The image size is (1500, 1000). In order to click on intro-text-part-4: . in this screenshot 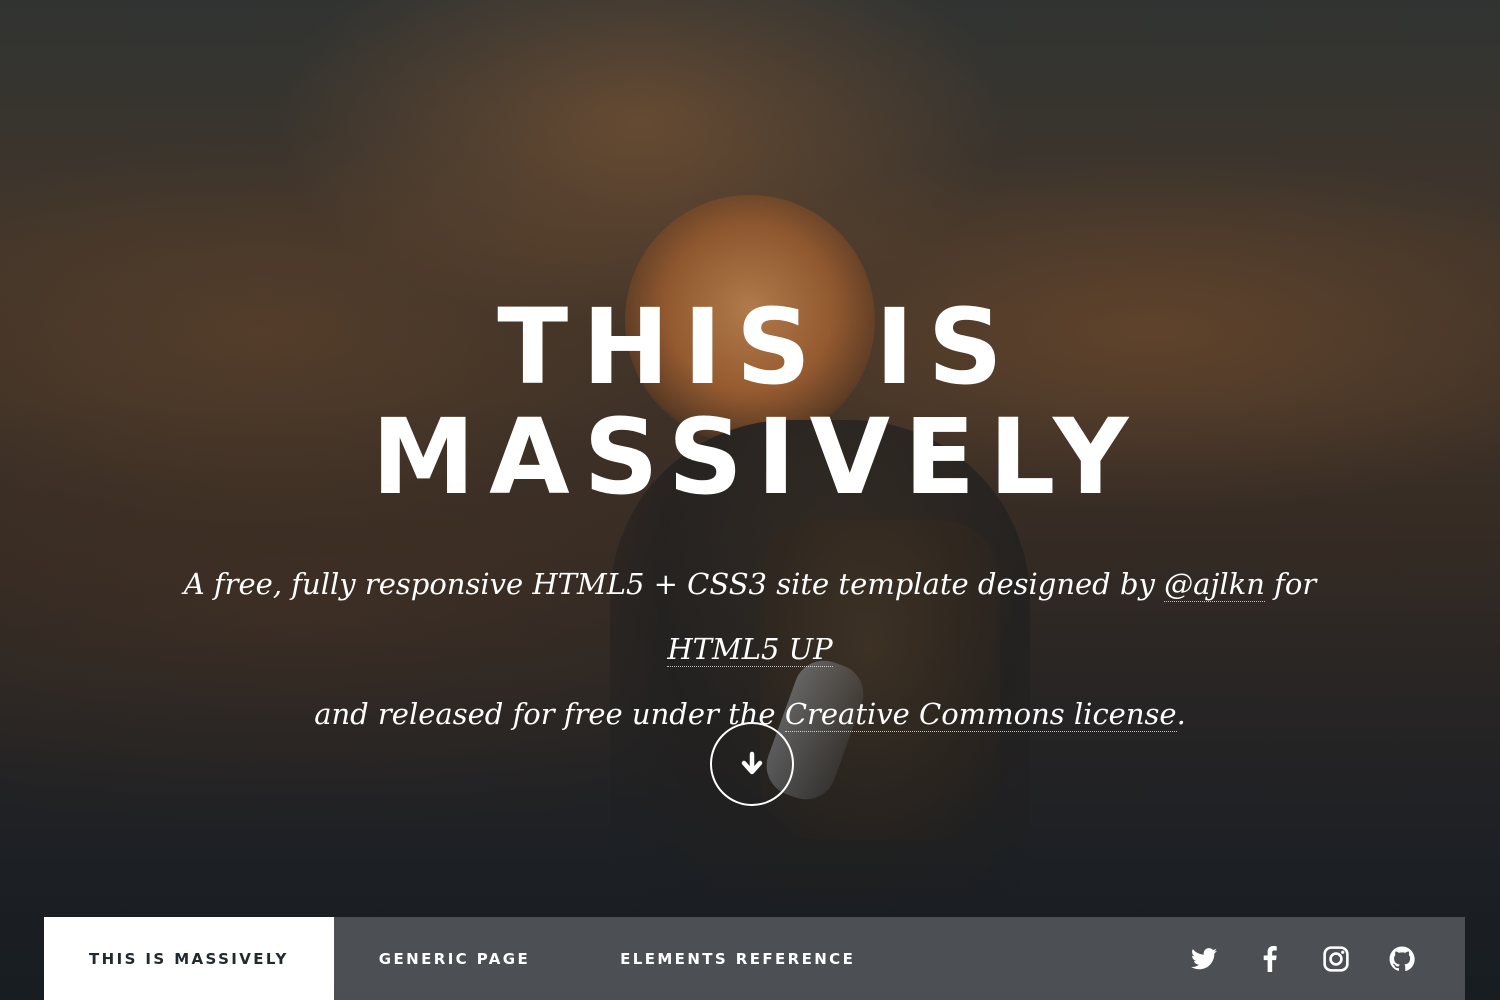, I will do `click(1181, 714)`.